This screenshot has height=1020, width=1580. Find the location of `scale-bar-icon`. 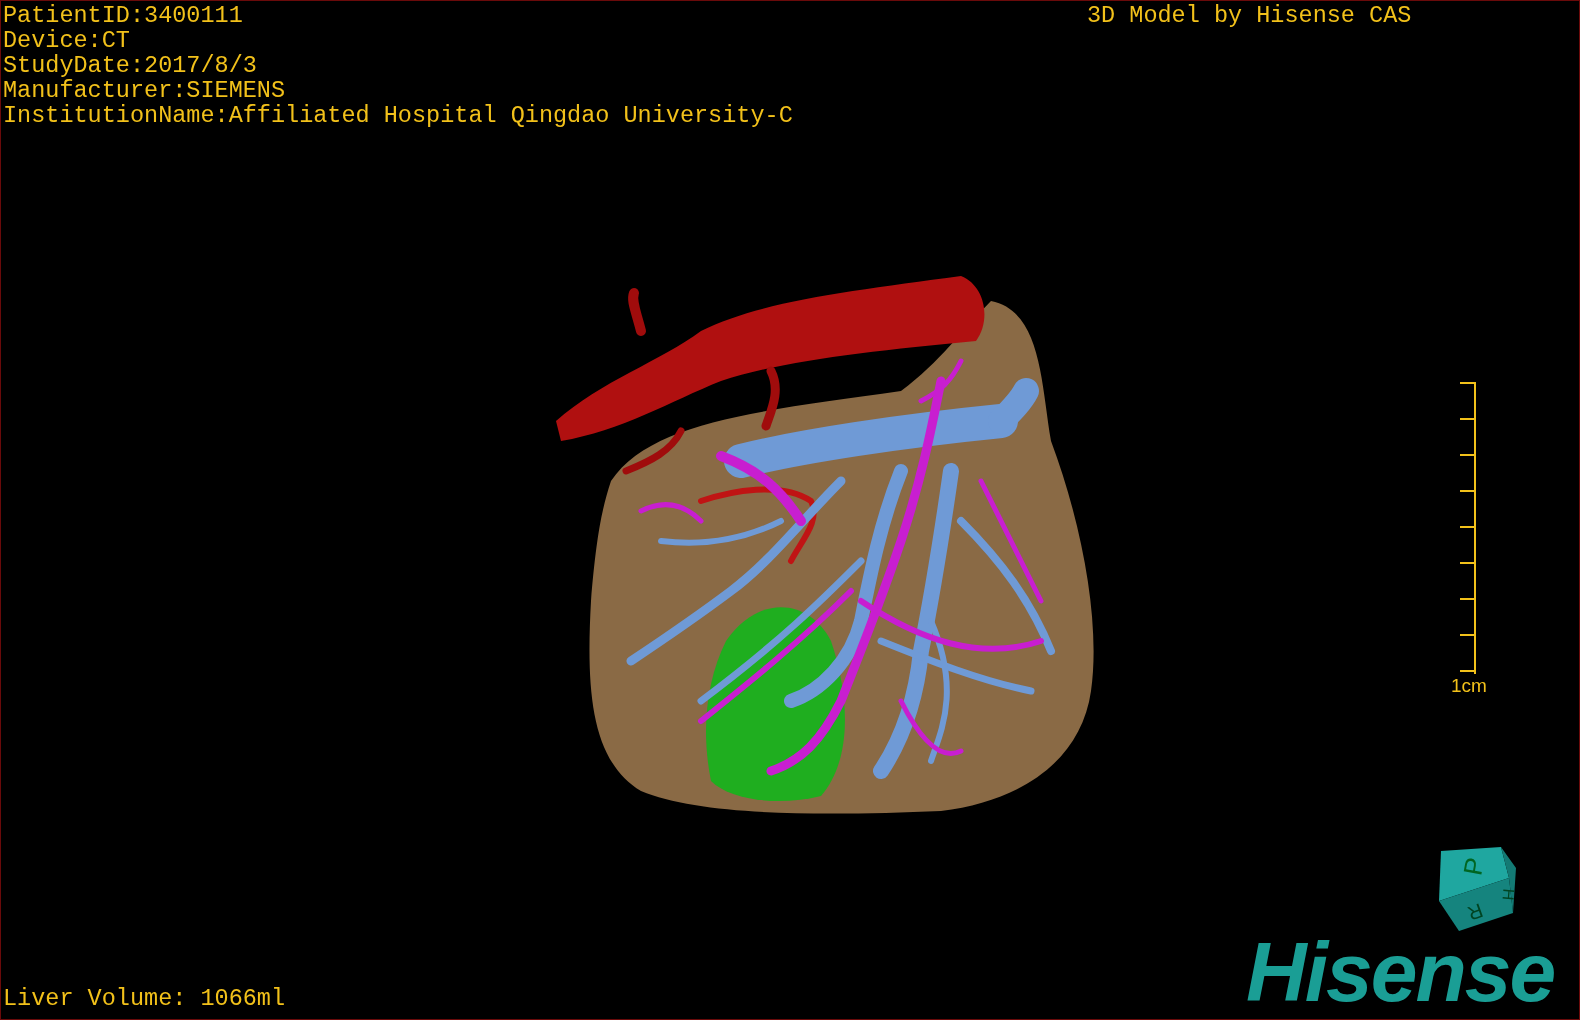

scale-bar-icon is located at coordinates (1468, 528).